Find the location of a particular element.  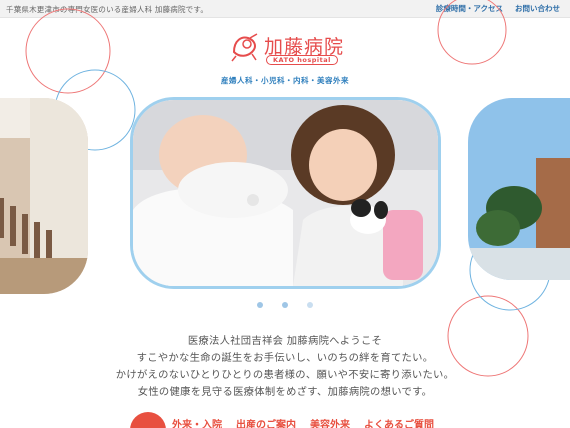

corridor-photo is located at coordinates (44, 196).